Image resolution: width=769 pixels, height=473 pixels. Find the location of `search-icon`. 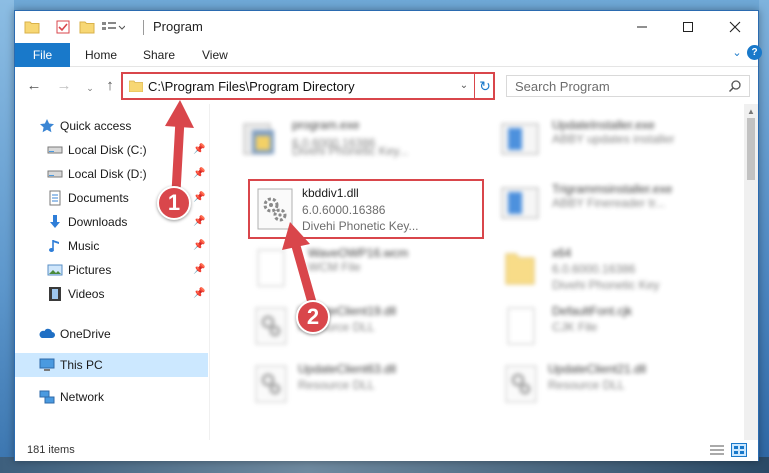

search-icon is located at coordinates (736, 87).